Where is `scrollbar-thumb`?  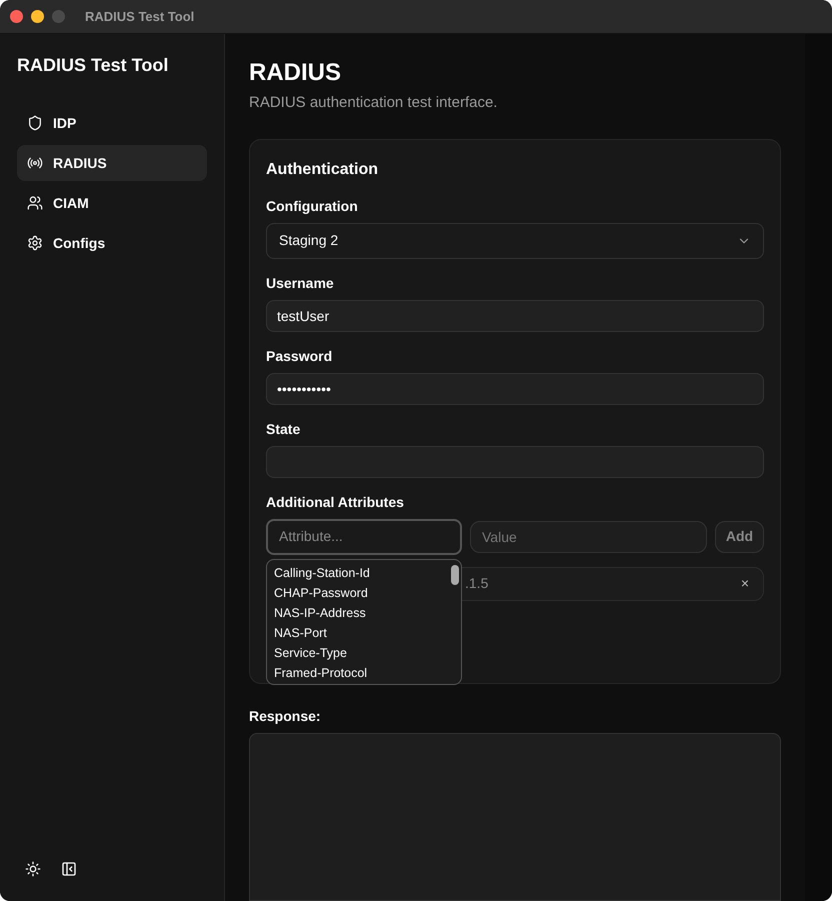
scrollbar-thumb is located at coordinates (455, 574).